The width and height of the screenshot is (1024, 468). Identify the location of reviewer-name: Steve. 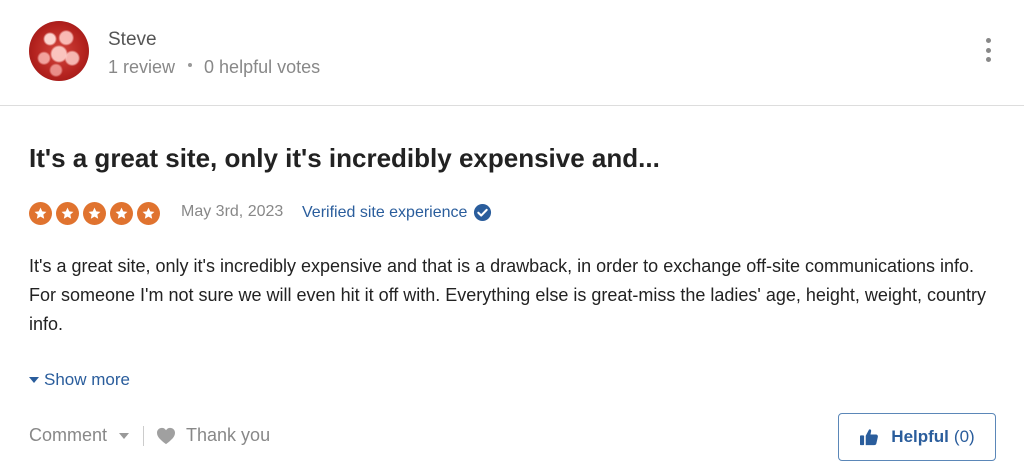
(132, 40).